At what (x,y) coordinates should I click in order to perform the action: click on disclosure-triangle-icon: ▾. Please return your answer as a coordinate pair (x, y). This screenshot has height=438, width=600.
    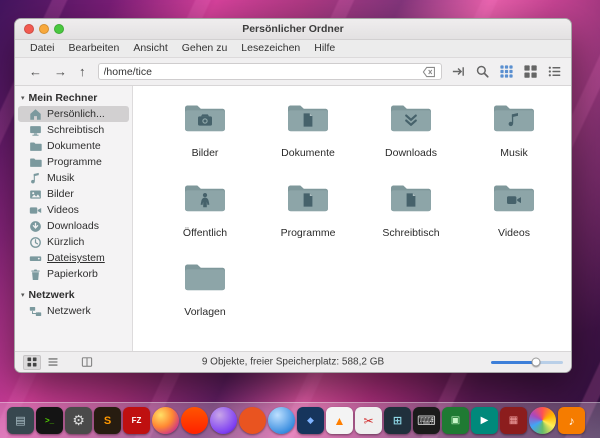
    Looking at the image, I should click on (23, 98).